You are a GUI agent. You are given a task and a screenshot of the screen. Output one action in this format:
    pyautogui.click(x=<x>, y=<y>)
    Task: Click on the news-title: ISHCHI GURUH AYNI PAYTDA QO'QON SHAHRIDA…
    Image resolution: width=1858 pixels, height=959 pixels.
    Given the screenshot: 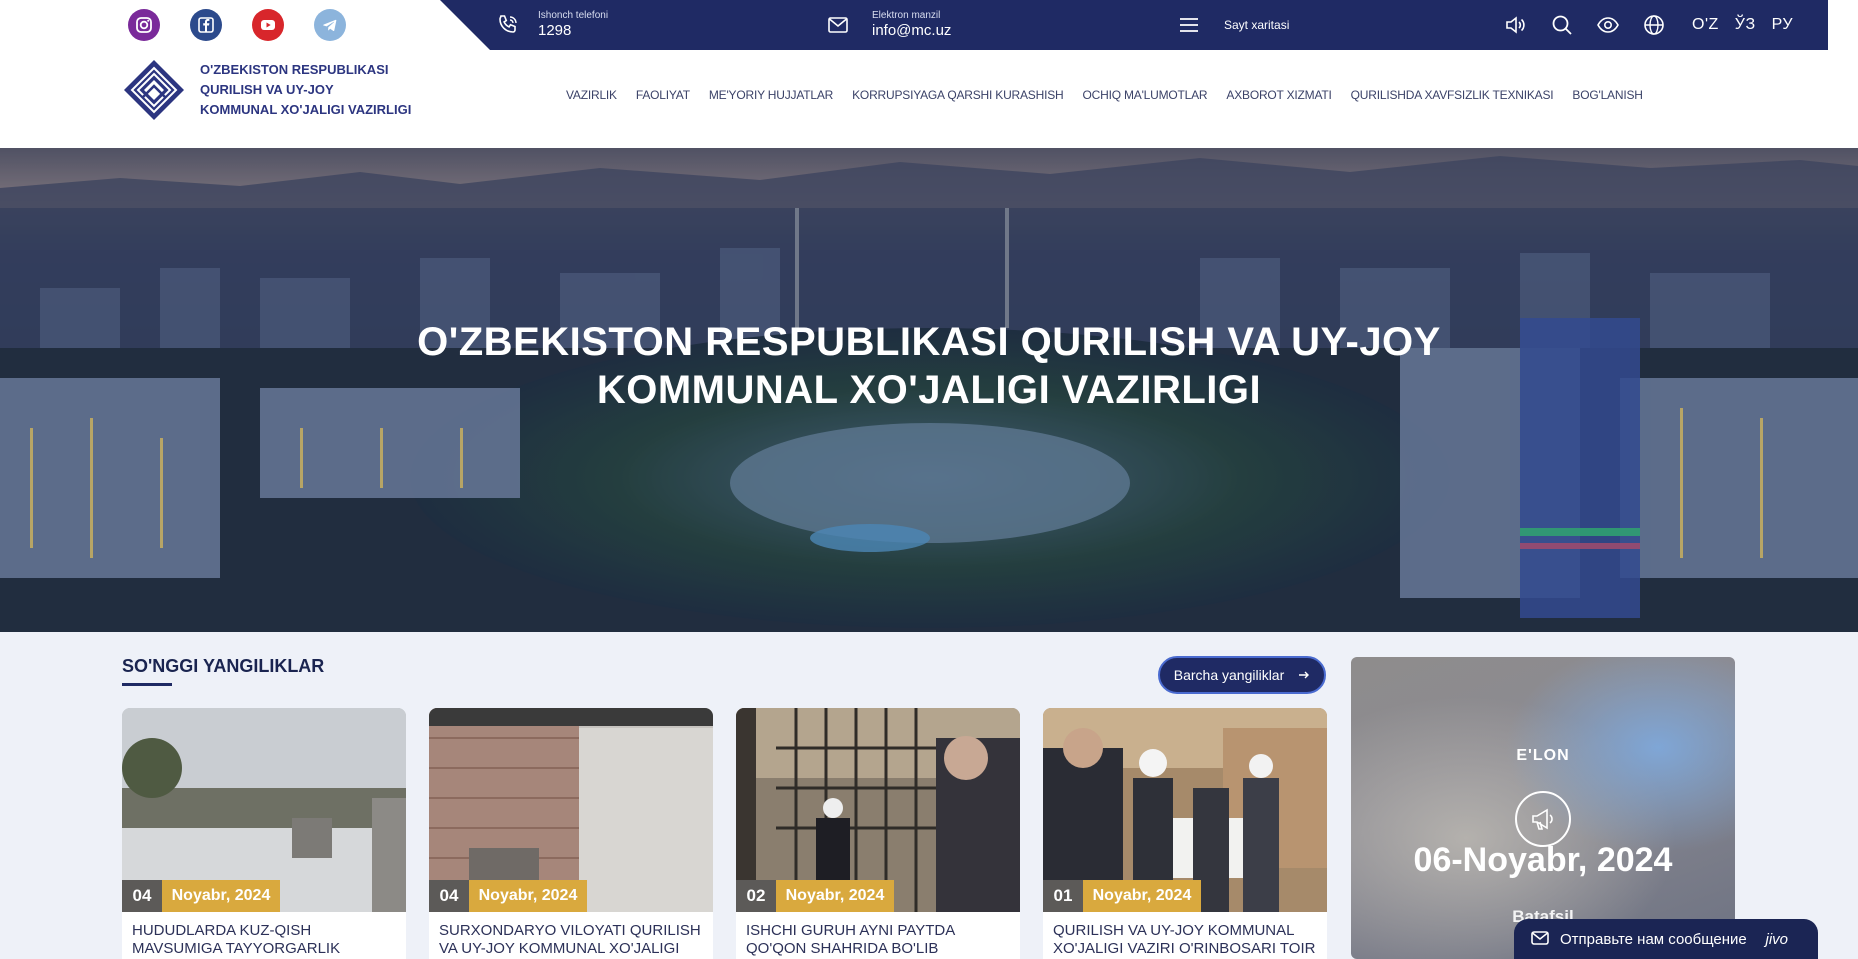 What is the action you would take?
    pyautogui.click(x=880, y=940)
    